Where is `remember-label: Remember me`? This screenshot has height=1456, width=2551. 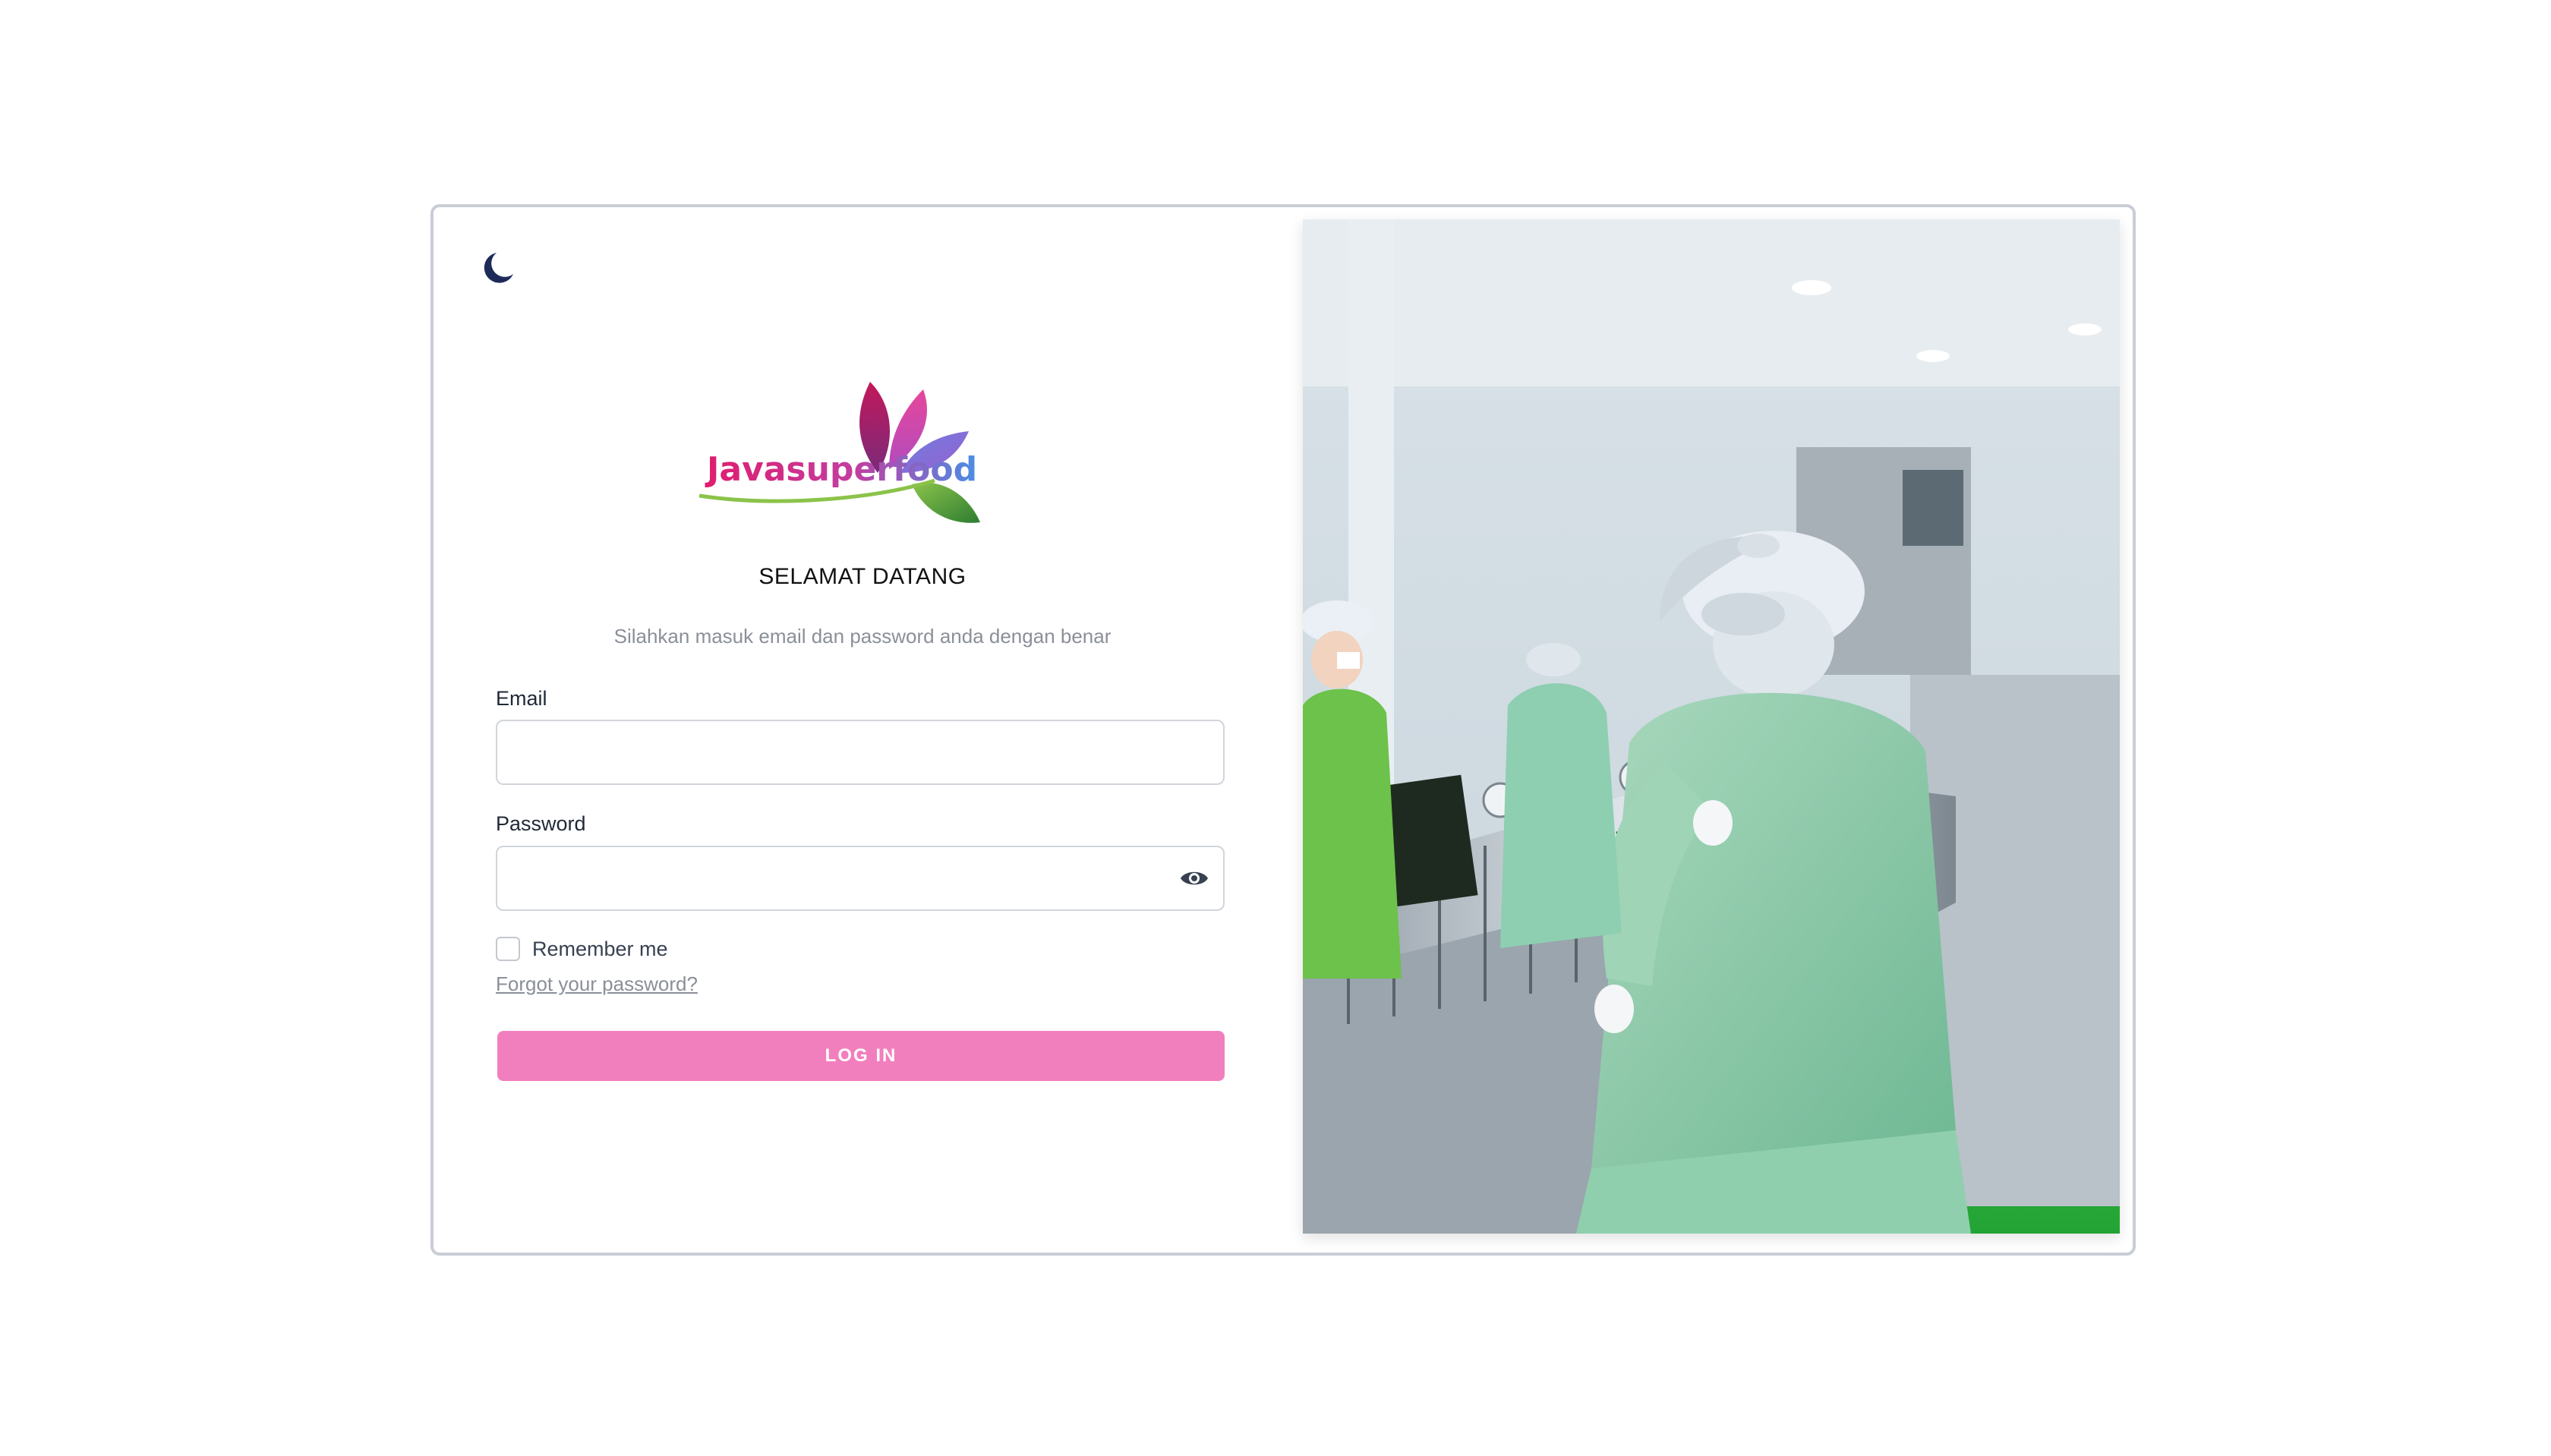
remember-label: Remember me is located at coordinates (600, 948).